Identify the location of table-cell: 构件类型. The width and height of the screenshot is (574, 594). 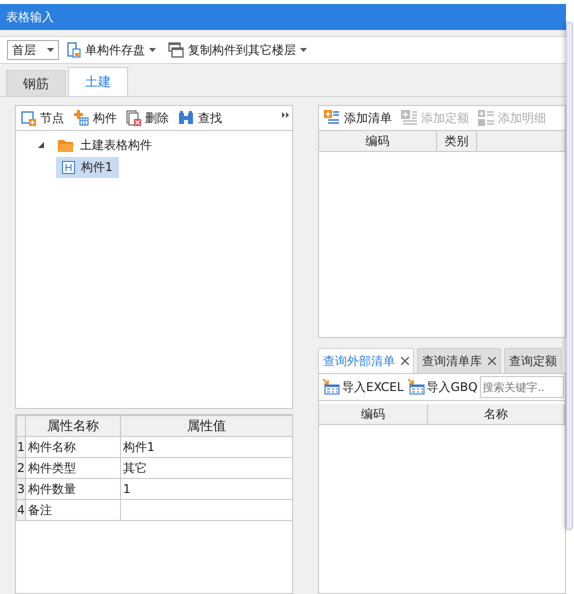
(73, 468).